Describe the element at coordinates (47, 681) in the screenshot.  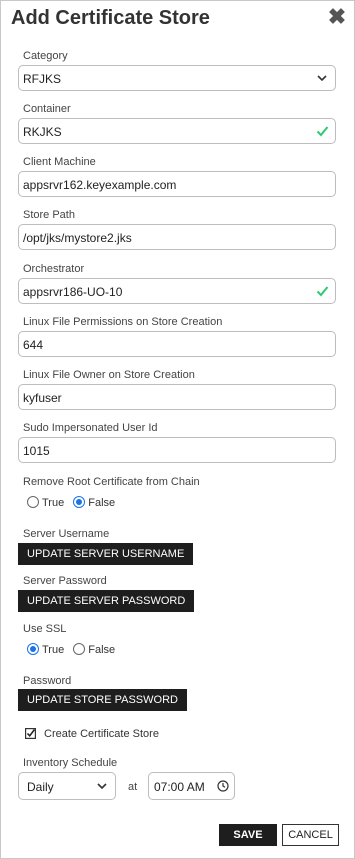
I see `password-label: Password` at that location.